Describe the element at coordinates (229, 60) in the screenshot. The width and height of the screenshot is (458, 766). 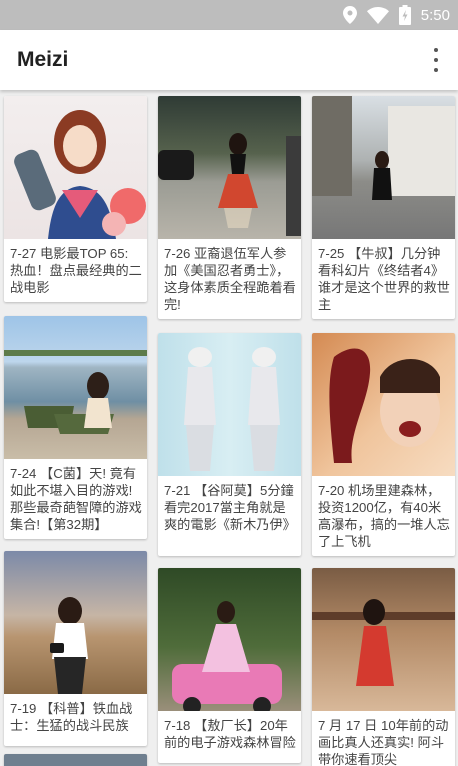
I see `app-bar: Meizi` at that location.